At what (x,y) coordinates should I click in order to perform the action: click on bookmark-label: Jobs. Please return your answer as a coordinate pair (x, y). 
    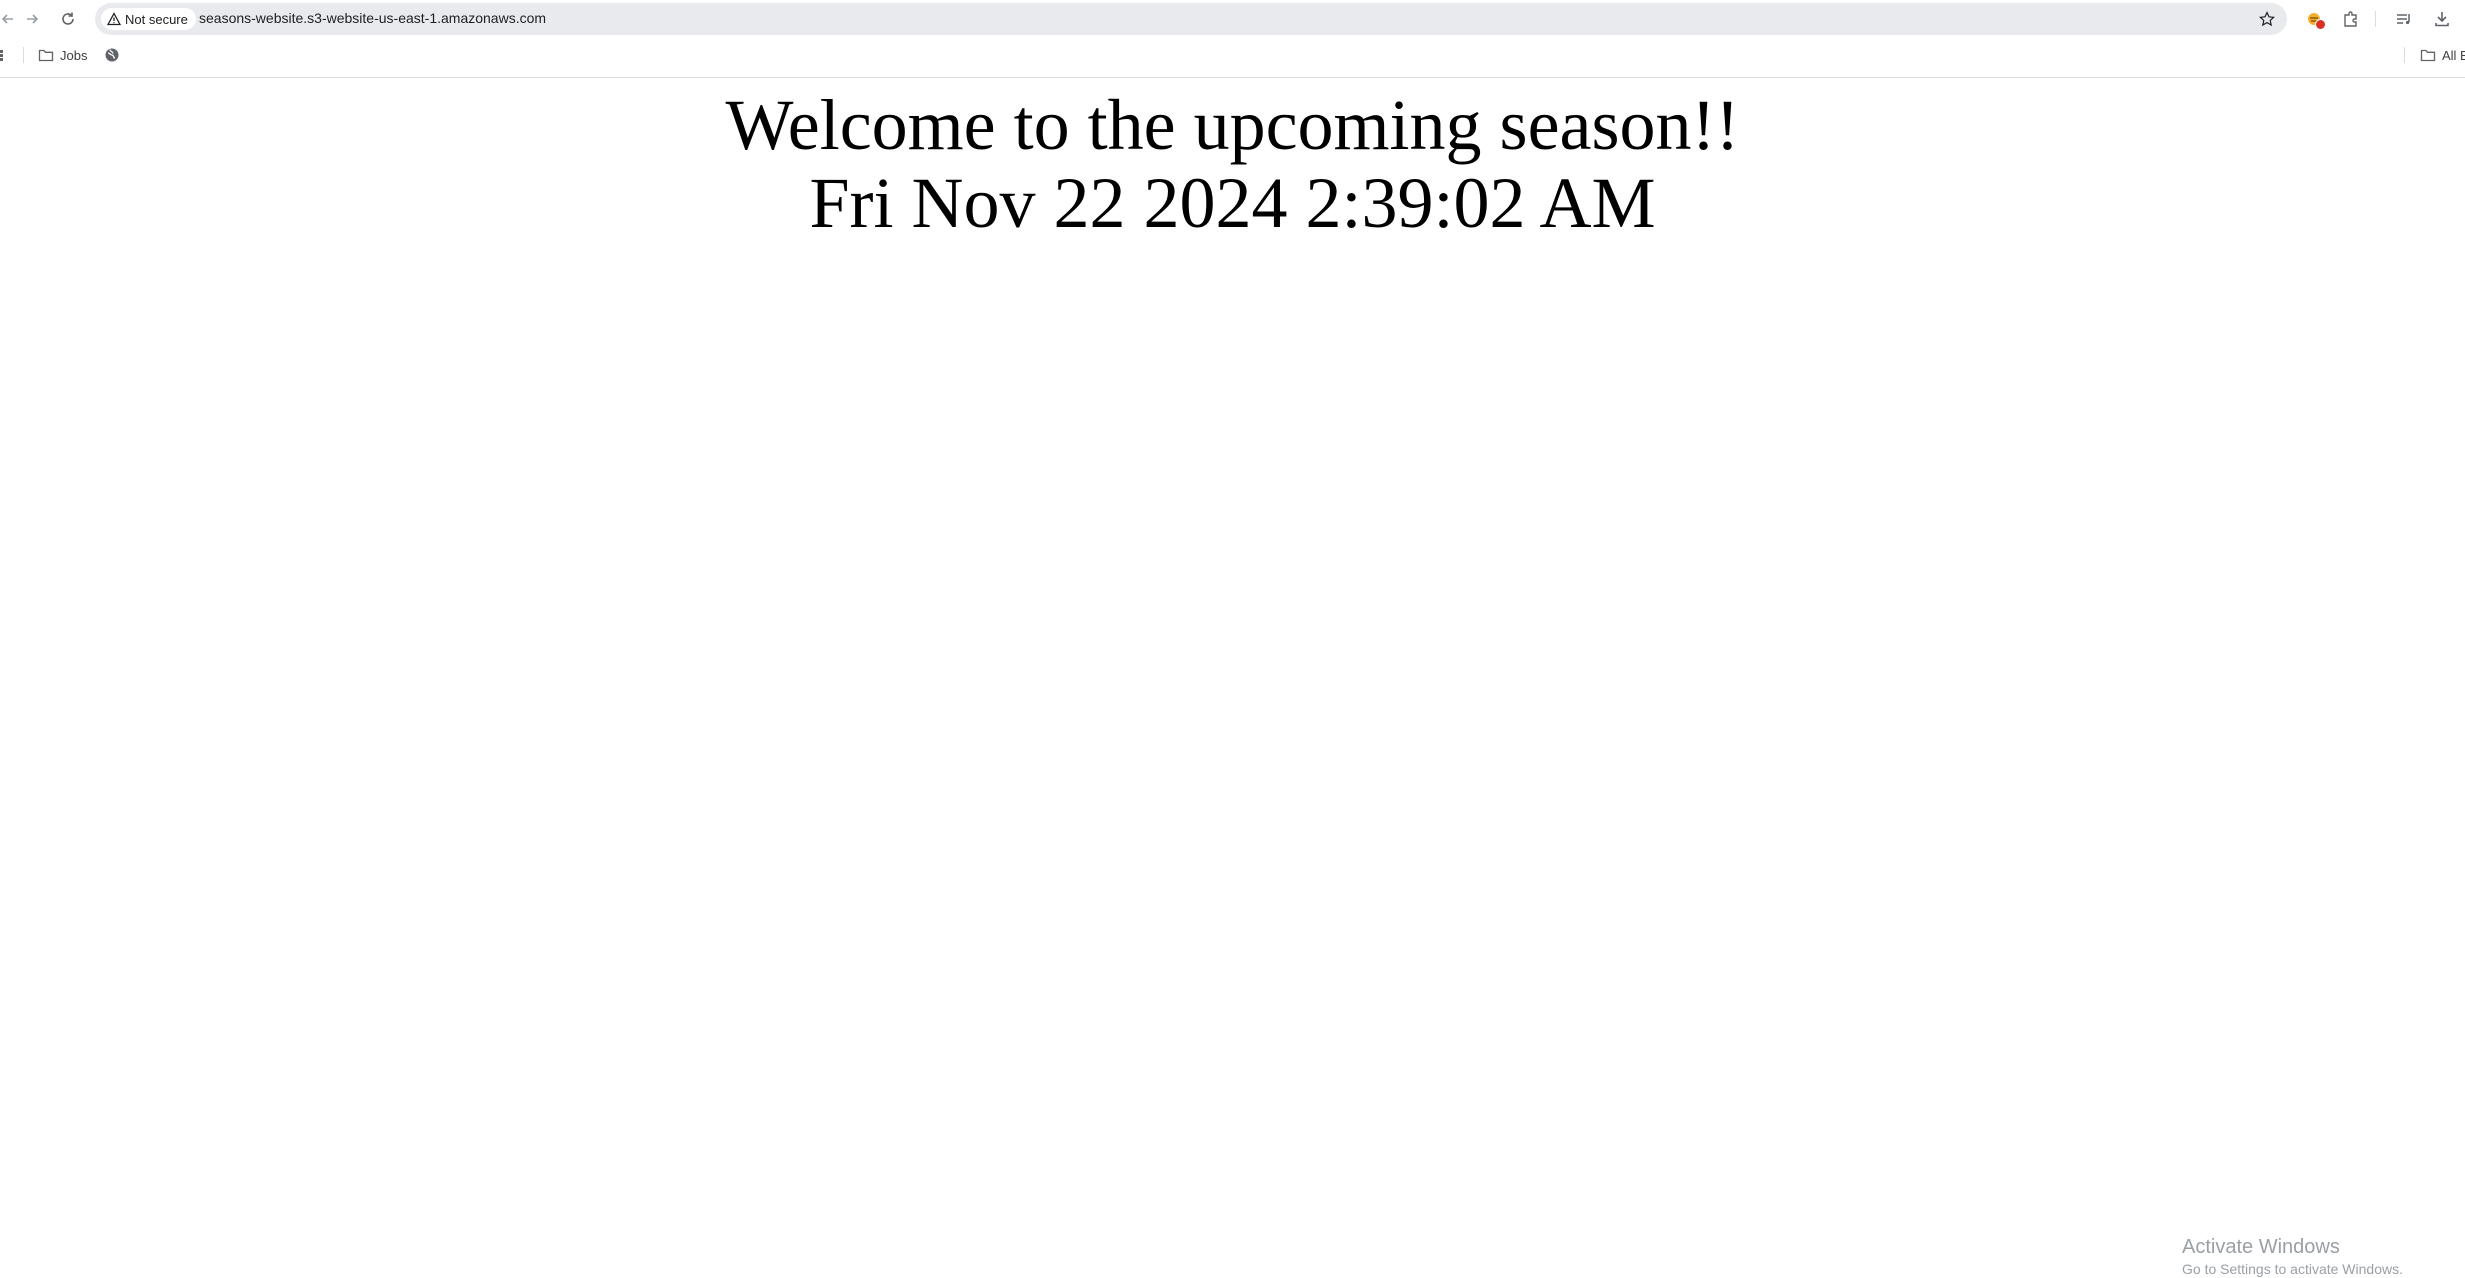
    Looking at the image, I should click on (74, 55).